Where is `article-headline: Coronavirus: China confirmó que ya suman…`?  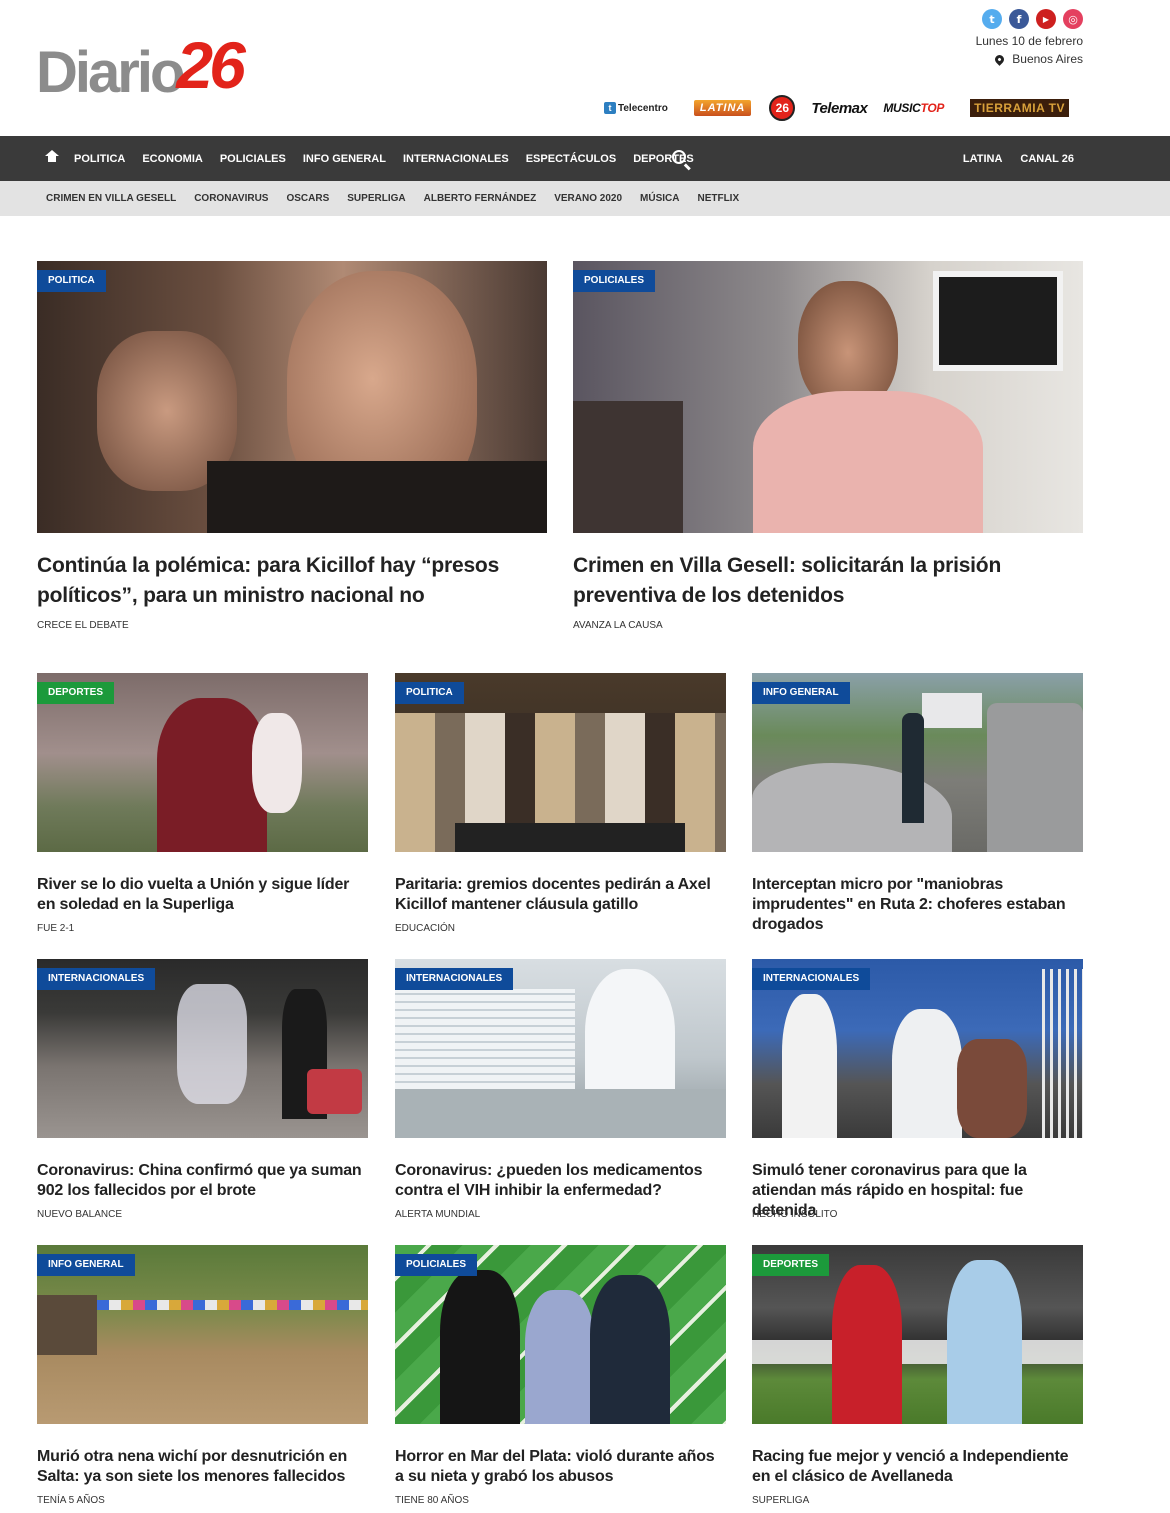 article-headline: Coronavirus: China confirmó que ya suman… is located at coordinates (202, 1181).